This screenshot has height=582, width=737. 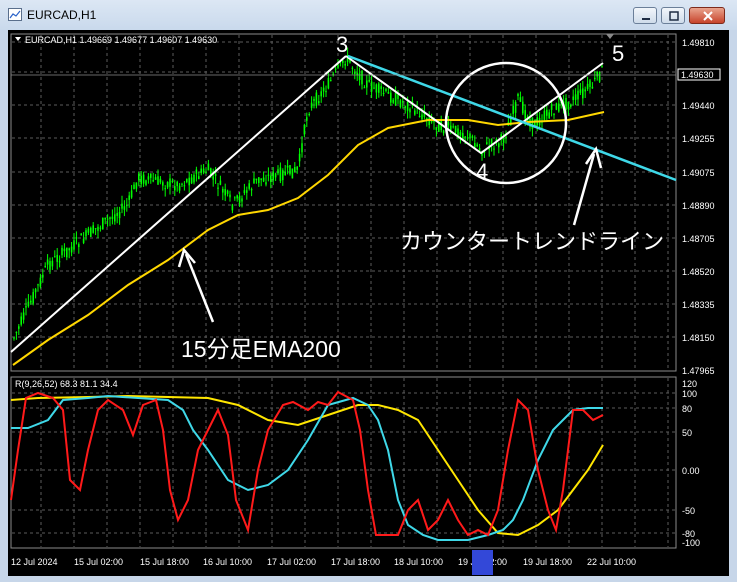 What do you see at coordinates (227, 562) in the screenshot?
I see `time-tick-label: 16 Jul 10:00` at bounding box center [227, 562].